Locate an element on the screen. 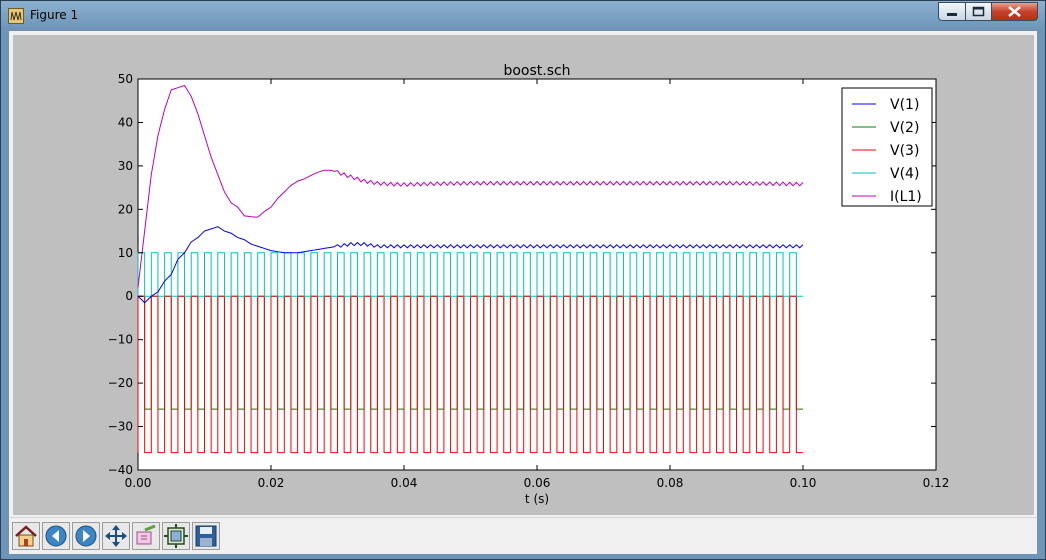  y-tick-label: −10 is located at coordinates (120, 340).